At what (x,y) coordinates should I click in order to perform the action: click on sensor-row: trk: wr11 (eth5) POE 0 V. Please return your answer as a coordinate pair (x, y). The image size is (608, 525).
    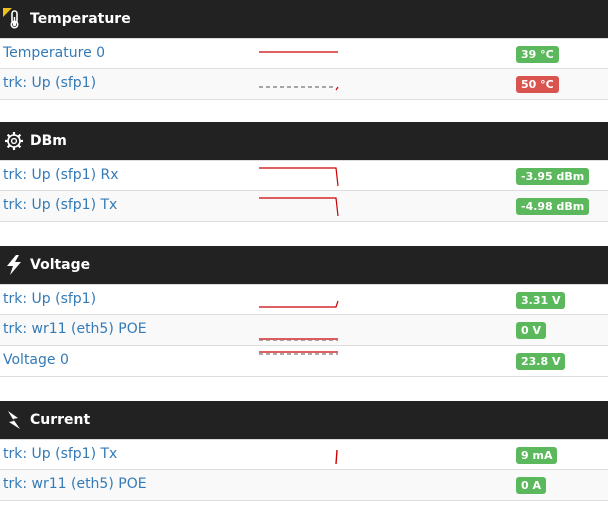
    Looking at the image, I should click on (304, 330).